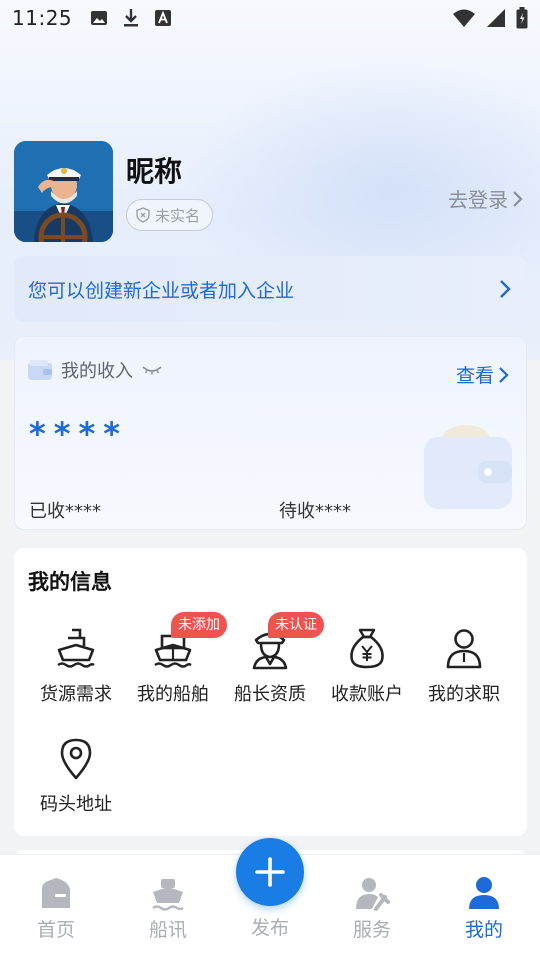 The height and width of the screenshot is (960, 540). Describe the element at coordinates (474, 376) in the screenshot. I see `income-view-label: 查看` at that location.